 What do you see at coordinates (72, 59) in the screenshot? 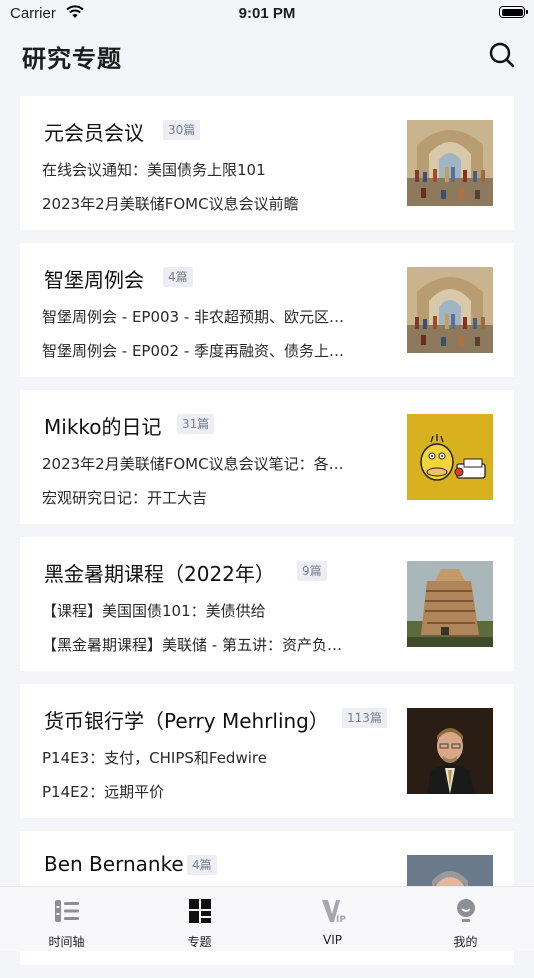
I see `page-title: 研究专题` at bounding box center [72, 59].